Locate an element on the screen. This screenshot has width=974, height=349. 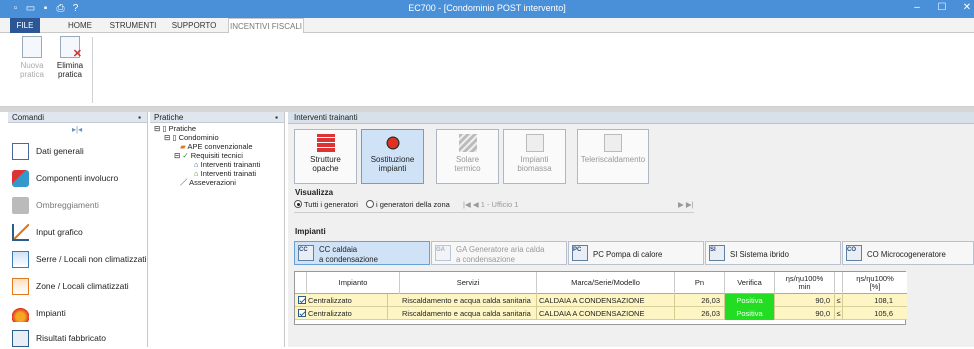
shading-icon is located at coordinates (20, 205).